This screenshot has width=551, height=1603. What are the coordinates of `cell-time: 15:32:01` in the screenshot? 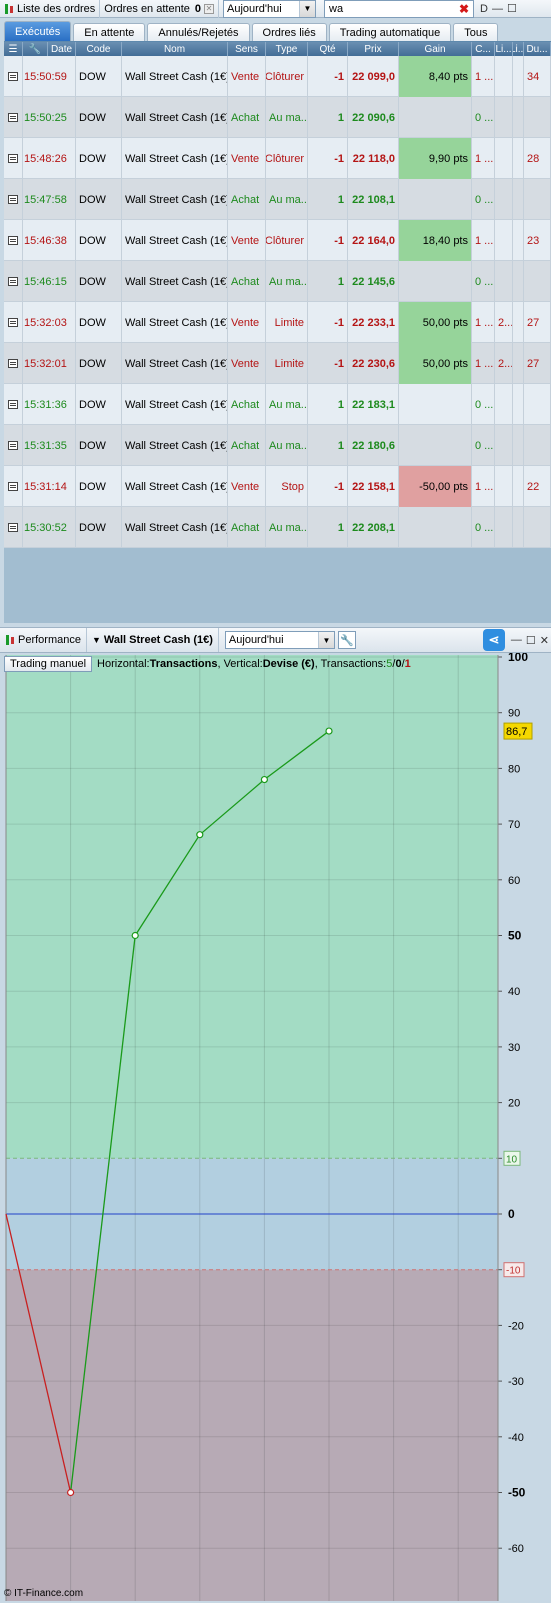 It's located at (50, 363).